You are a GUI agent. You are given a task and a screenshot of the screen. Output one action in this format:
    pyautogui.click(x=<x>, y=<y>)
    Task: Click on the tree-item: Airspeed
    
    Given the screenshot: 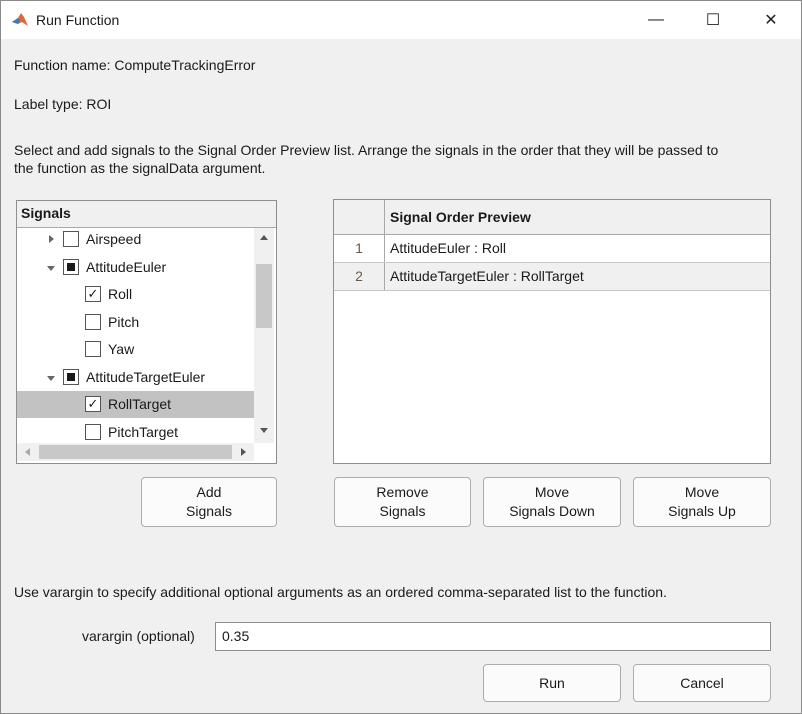 What is the action you would take?
    pyautogui.click(x=135, y=239)
    